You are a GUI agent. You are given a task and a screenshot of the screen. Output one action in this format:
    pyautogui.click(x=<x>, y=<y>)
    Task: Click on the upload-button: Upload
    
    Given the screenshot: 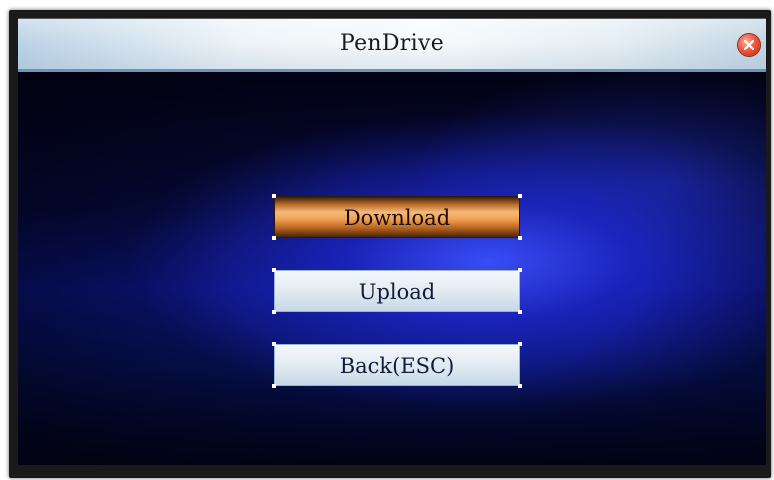 What is the action you would take?
    pyautogui.click(x=397, y=291)
    